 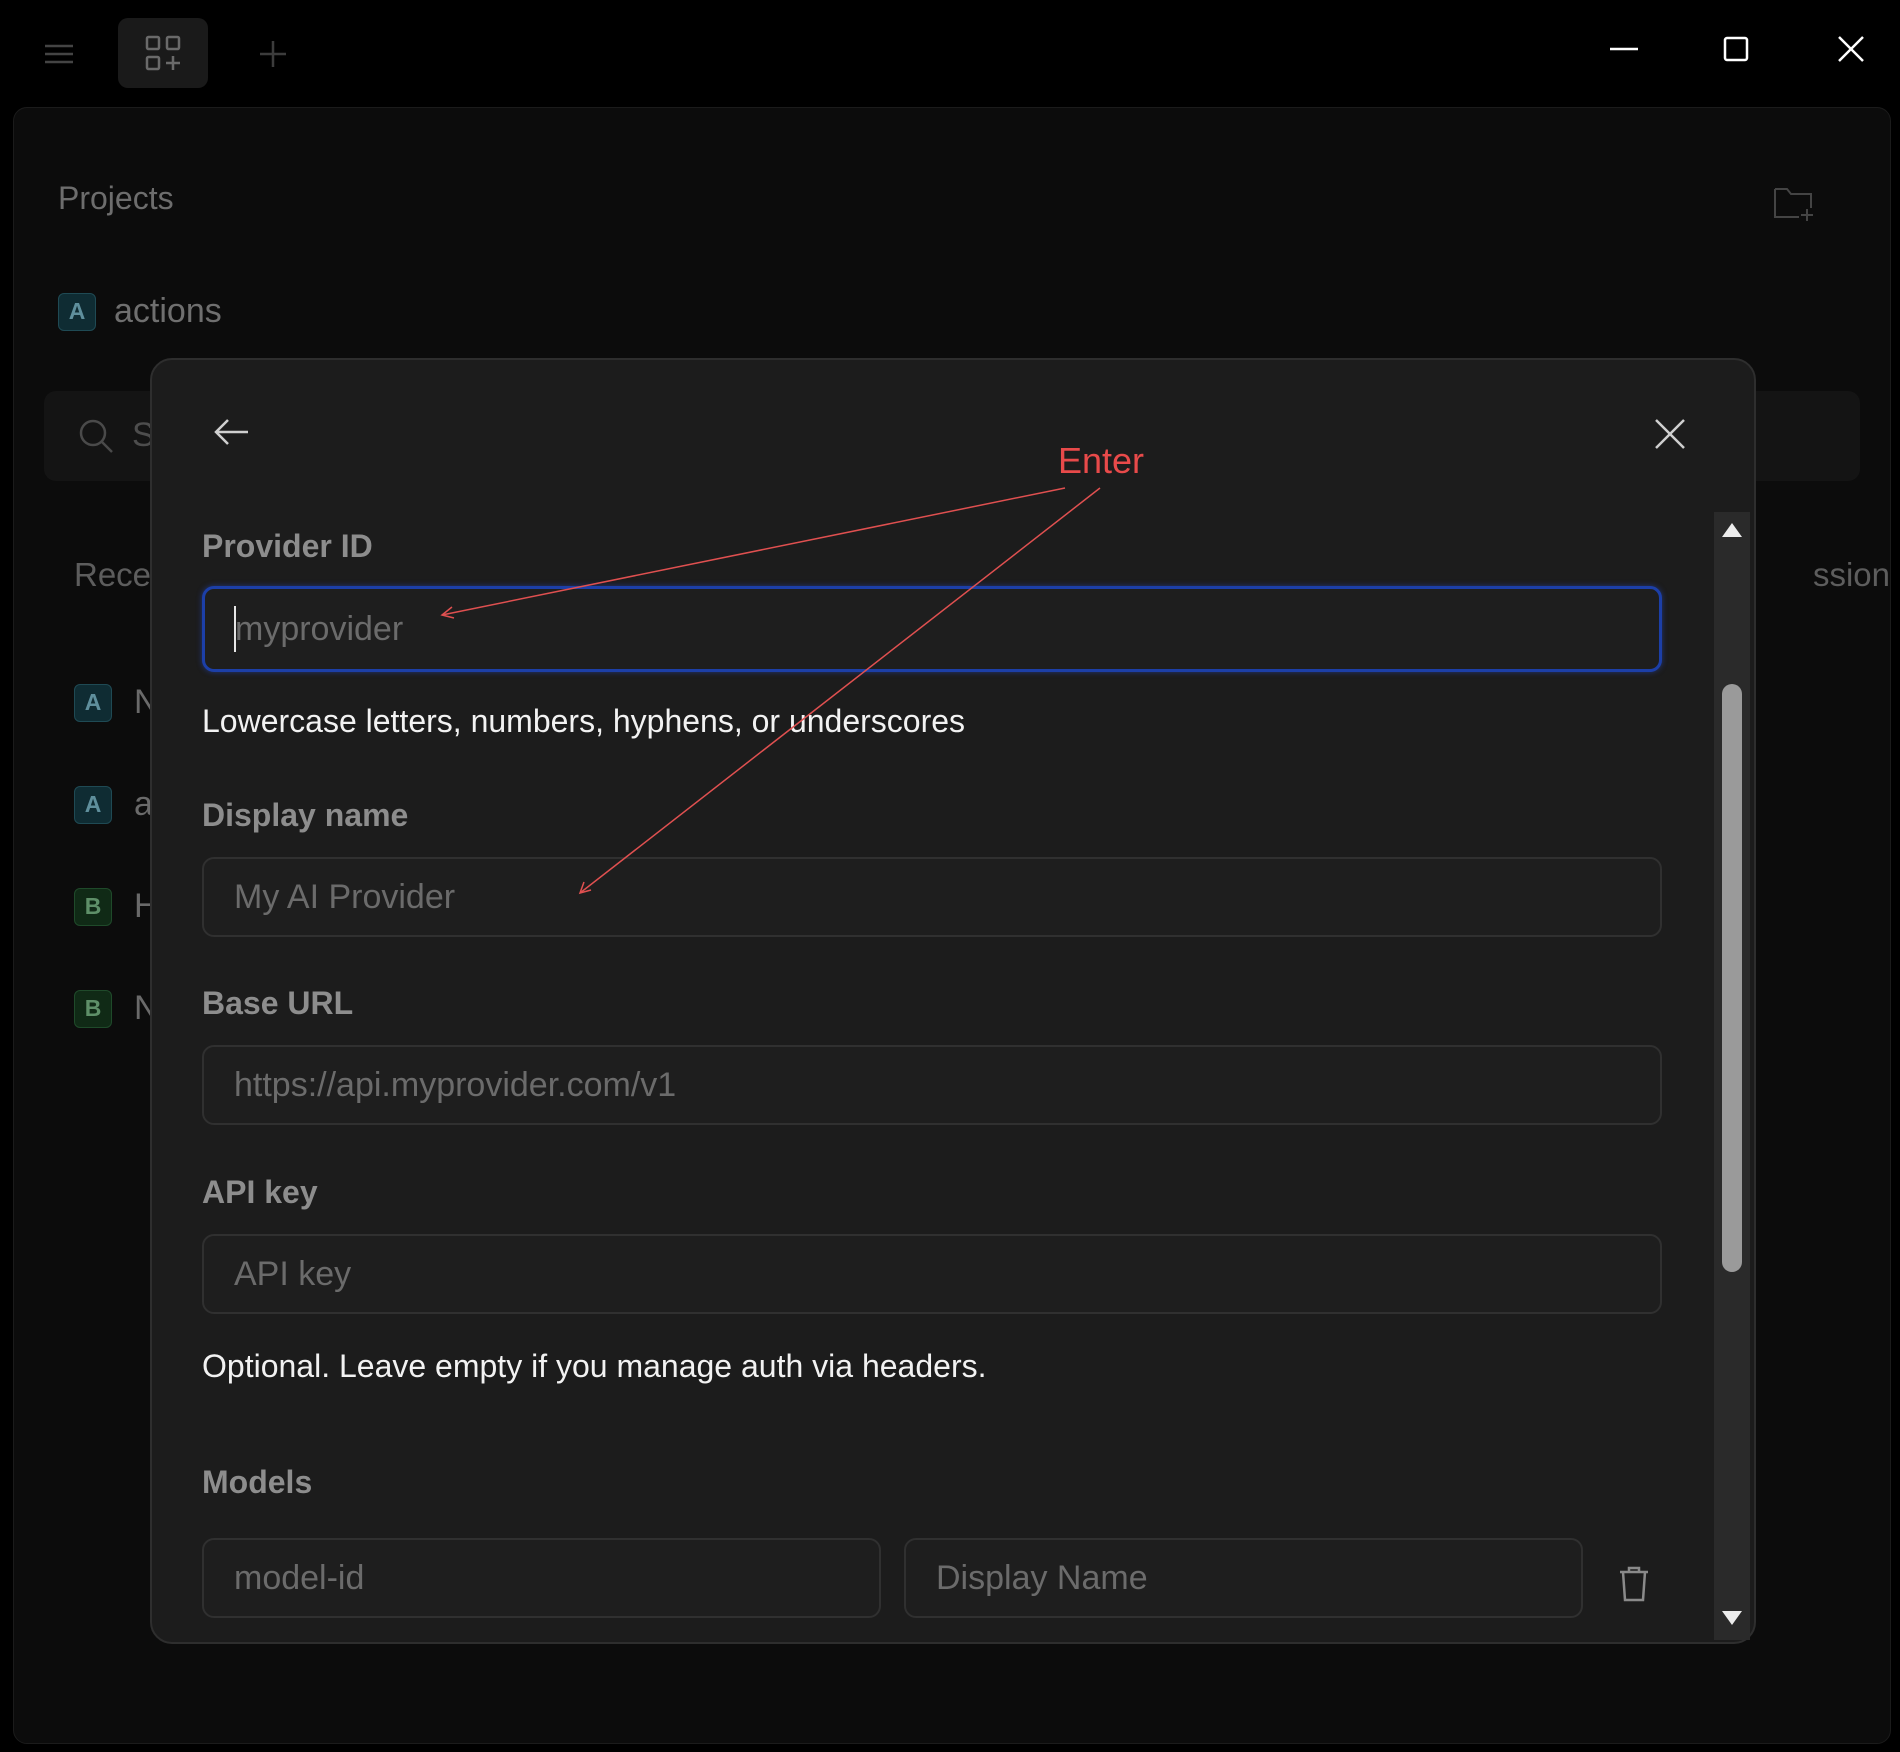 What do you see at coordinates (541, 1578) in the screenshot?
I see `model-id-input` at bounding box center [541, 1578].